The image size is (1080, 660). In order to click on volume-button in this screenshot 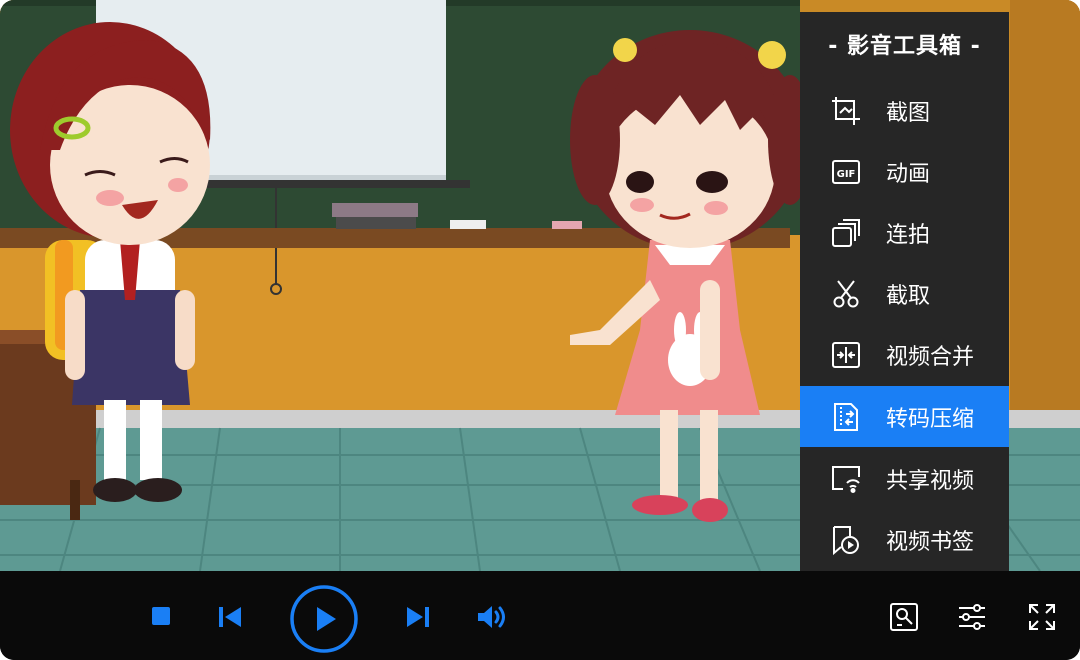, I will do `click(492, 617)`.